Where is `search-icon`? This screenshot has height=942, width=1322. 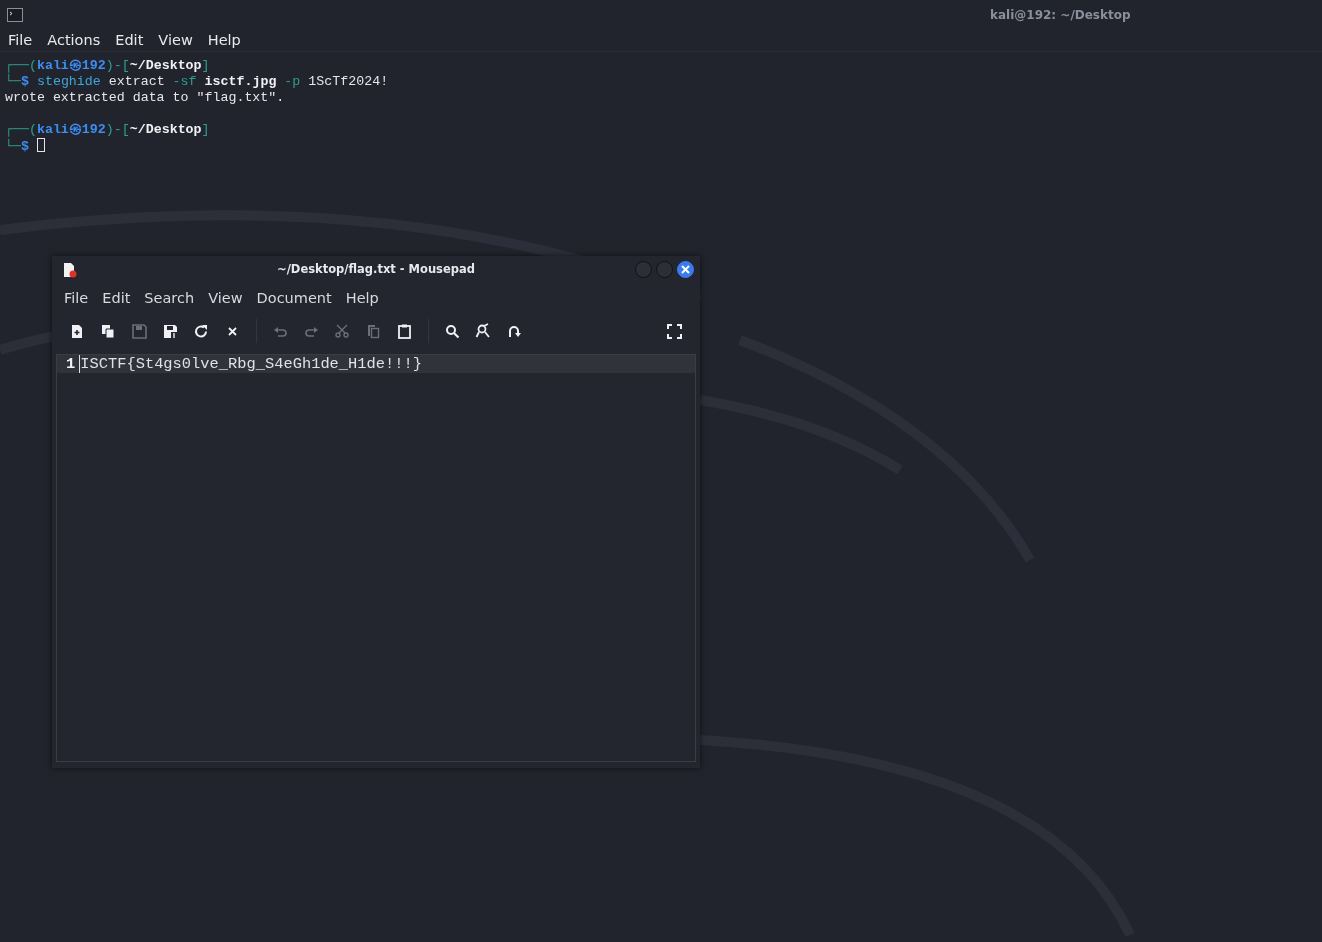
search-icon is located at coordinates (452, 331).